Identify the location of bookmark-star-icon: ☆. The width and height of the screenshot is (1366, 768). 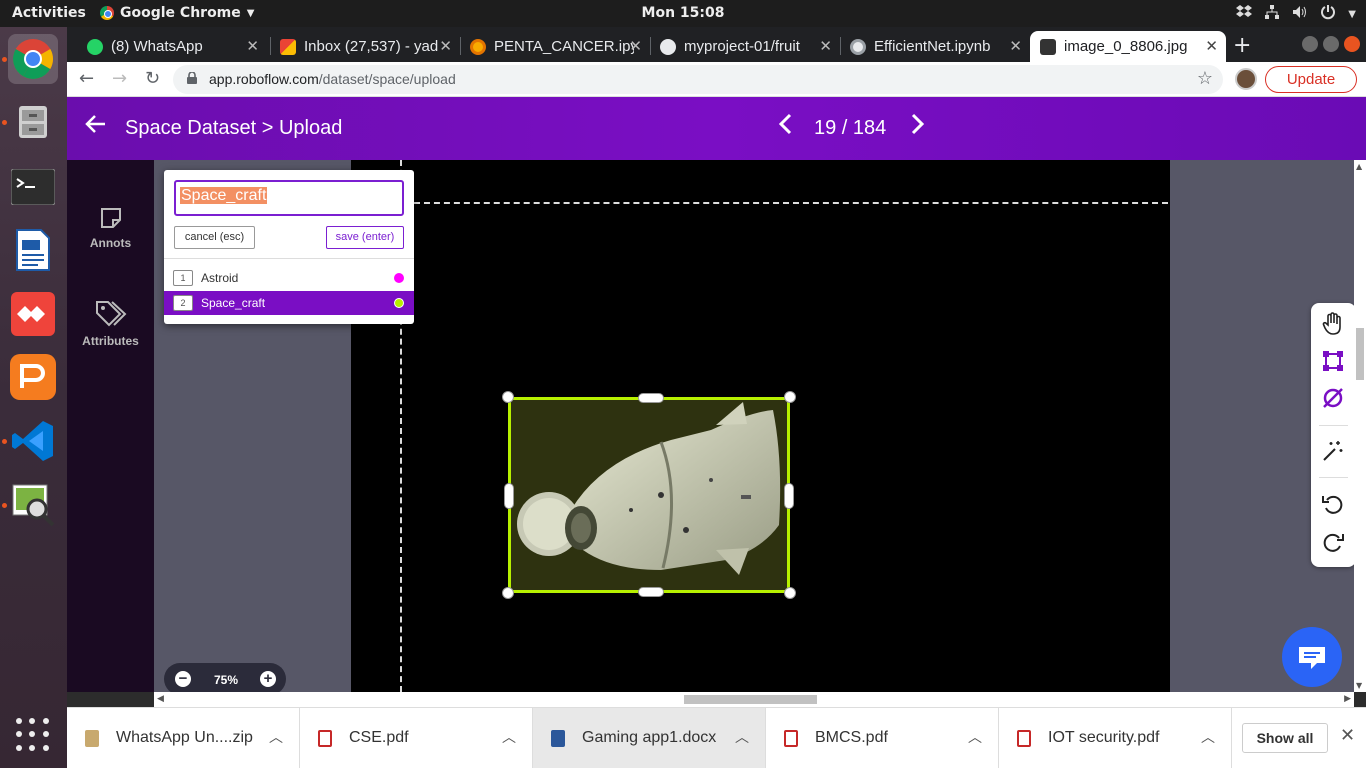
(1205, 78).